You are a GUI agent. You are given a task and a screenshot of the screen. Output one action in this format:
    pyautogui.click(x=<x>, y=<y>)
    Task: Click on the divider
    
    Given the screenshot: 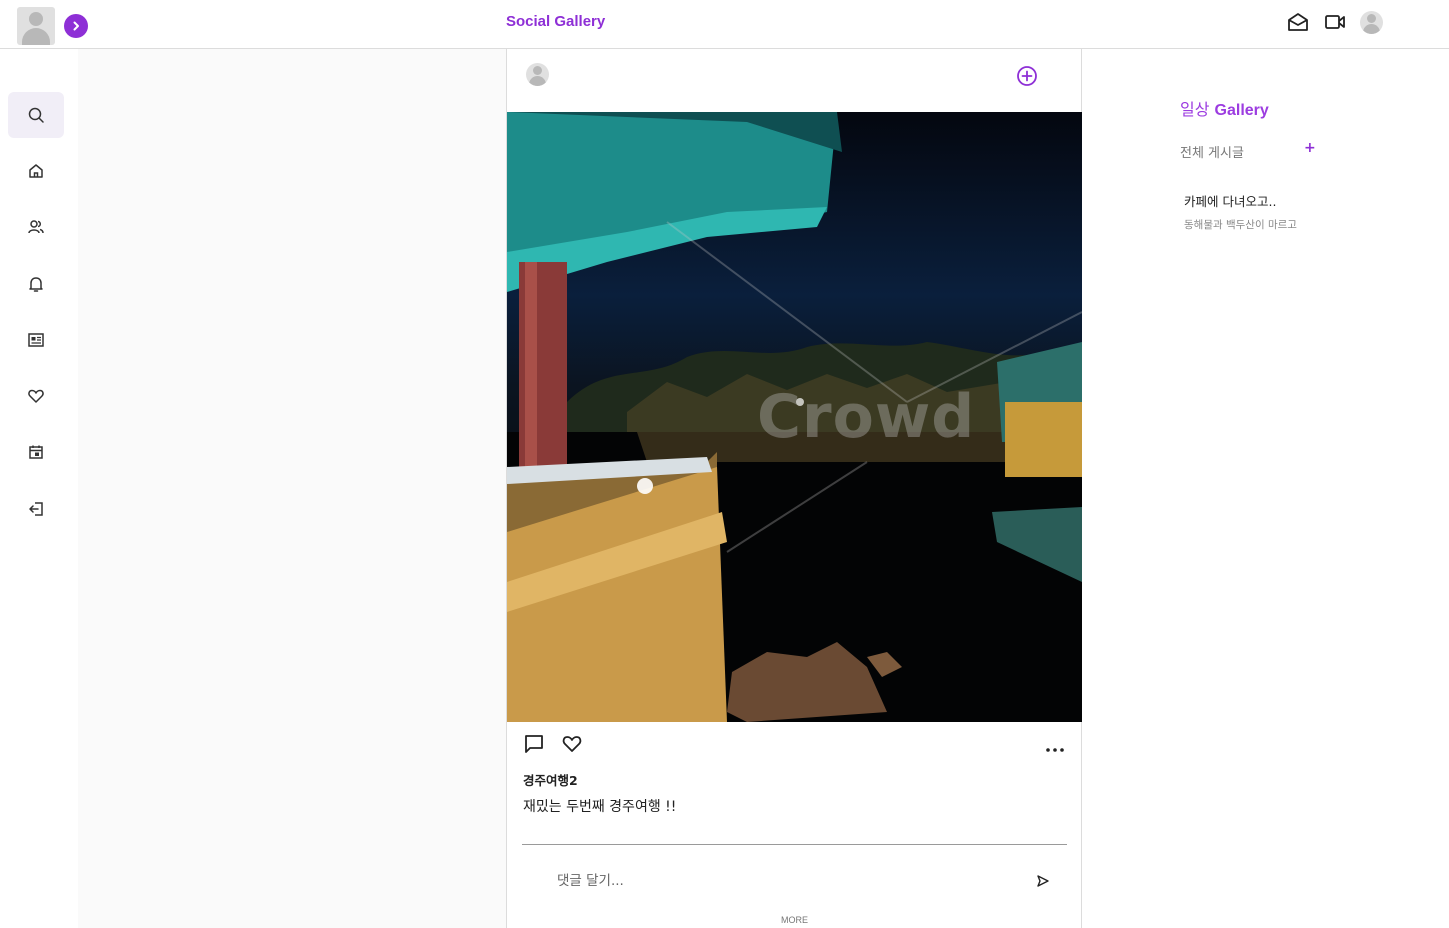 What is the action you would take?
    pyautogui.click(x=794, y=844)
    